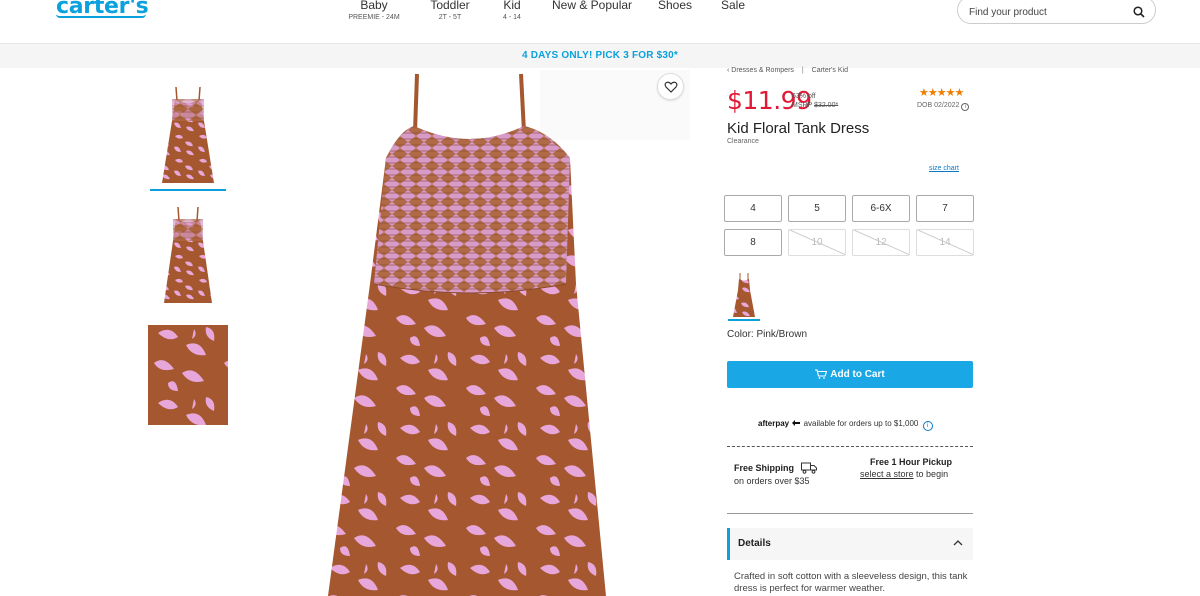 The height and width of the screenshot is (596, 1200). What do you see at coordinates (772, 481) in the screenshot?
I see `free-shipping-subtitle: on orders over $35` at bounding box center [772, 481].